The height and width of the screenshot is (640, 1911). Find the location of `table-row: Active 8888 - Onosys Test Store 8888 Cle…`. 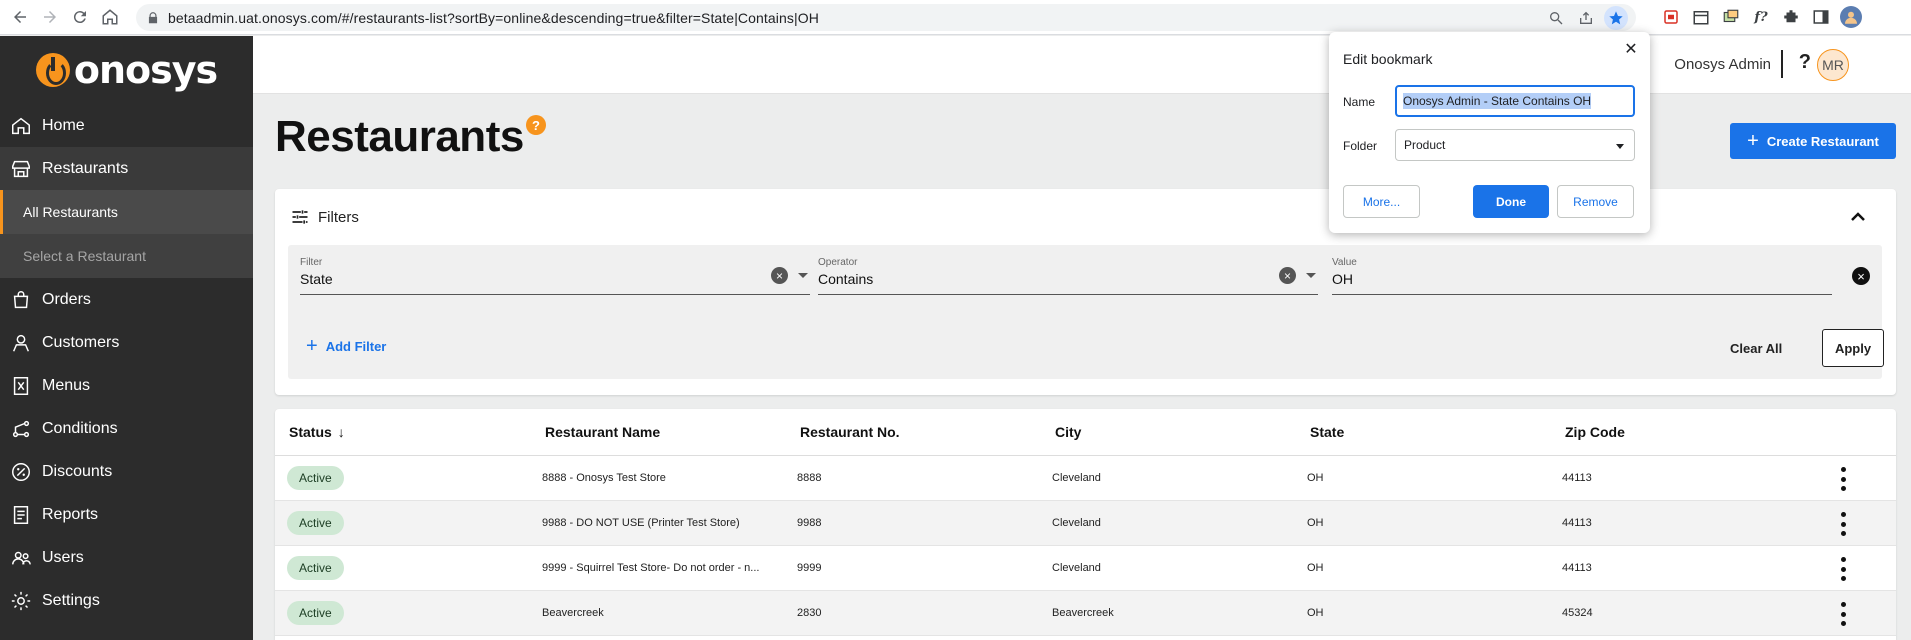

table-row: Active 8888 - Onosys Test Store 8888 Cle… is located at coordinates (1085, 478).